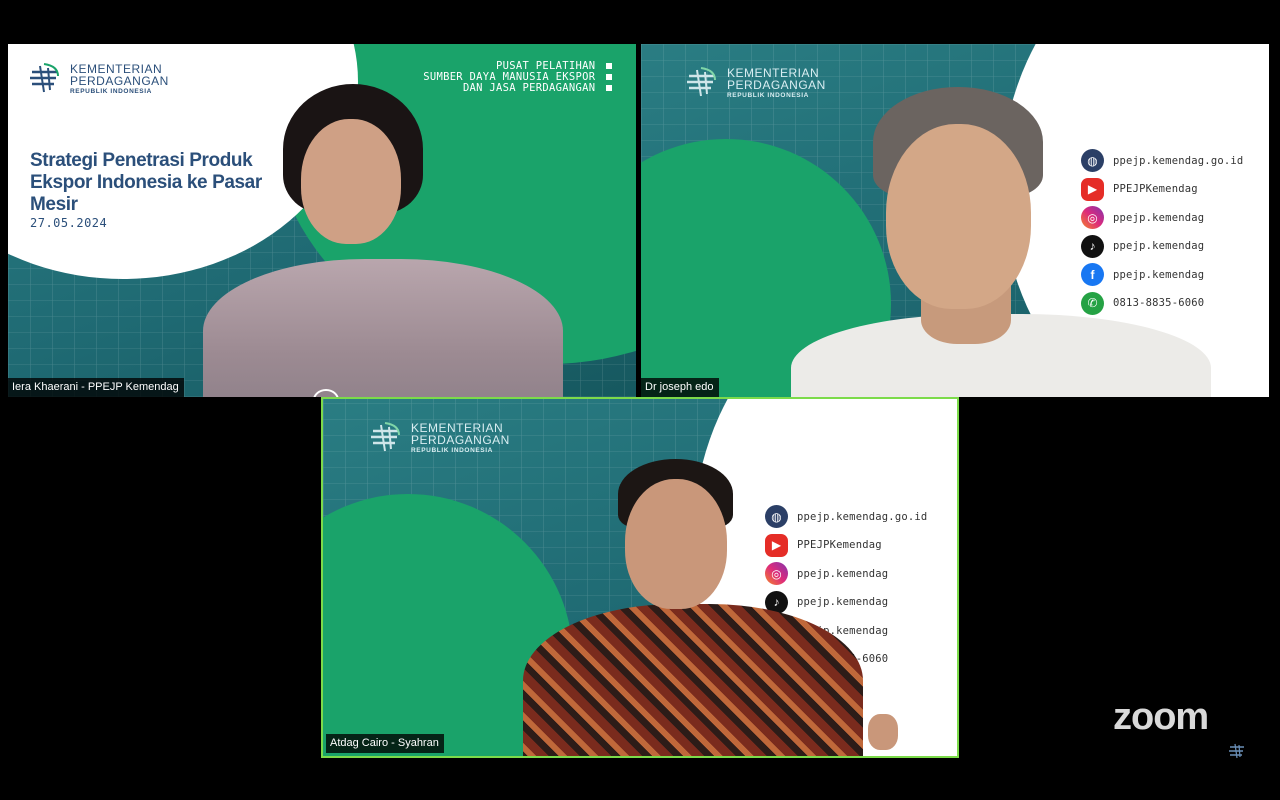  I want to click on participant-name-label: Iera Khaerani - PPEJP Kemendag, so click(96, 387).